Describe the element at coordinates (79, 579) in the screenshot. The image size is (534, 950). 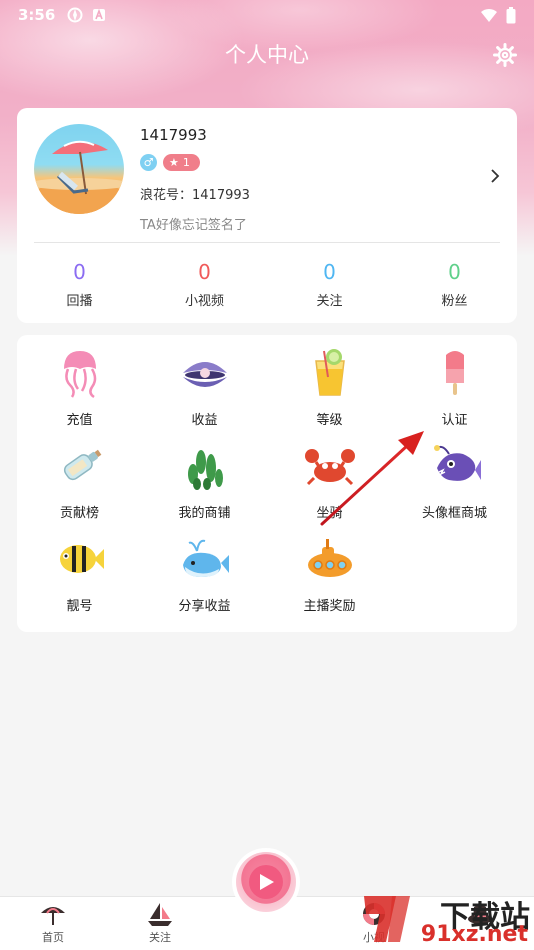
I see `menu-item-vanity-number: 靓号` at that location.